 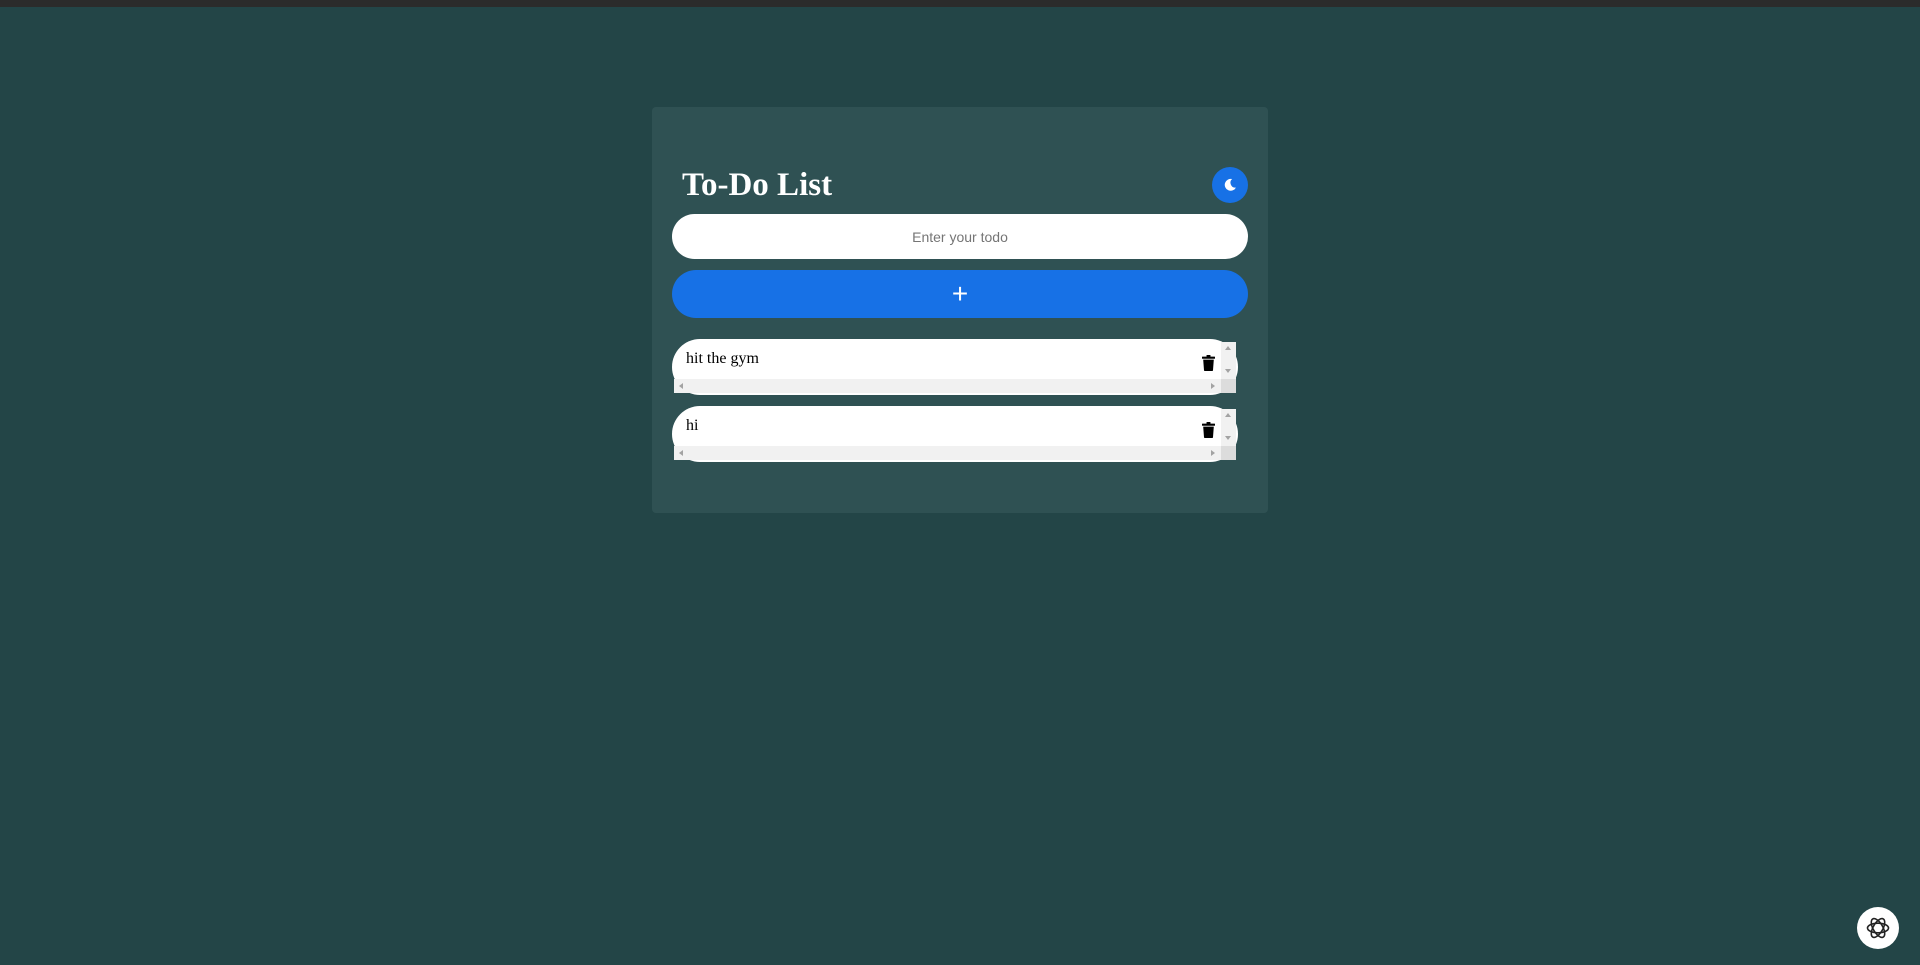 What do you see at coordinates (960, 294) in the screenshot?
I see `add-todo-button: +` at bounding box center [960, 294].